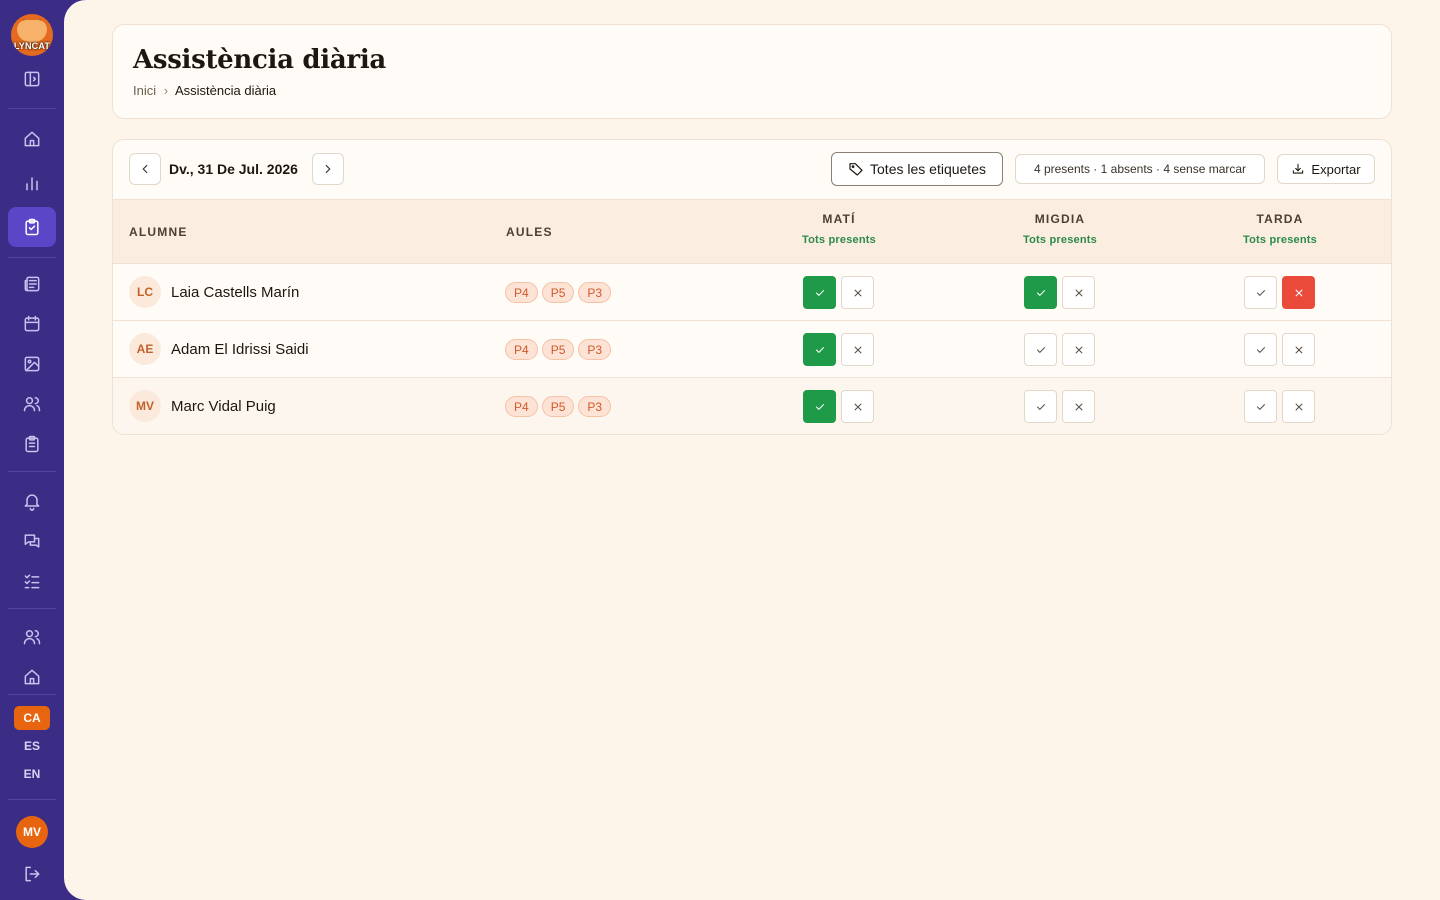  What do you see at coordinates (226, 90) in the screenshot?
I see `breadcrumb-current: Assistència diària` at bounding box center [226, 90].